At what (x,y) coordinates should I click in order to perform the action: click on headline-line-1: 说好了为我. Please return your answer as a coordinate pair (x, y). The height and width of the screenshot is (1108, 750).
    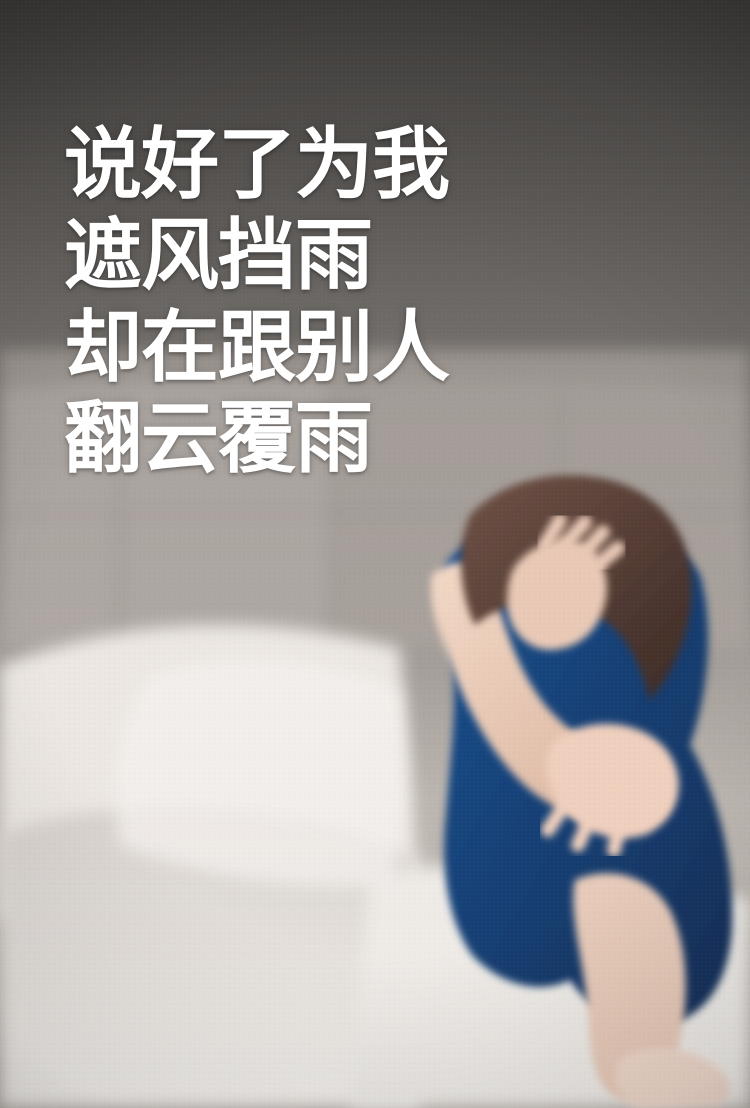
    Looking at the image, I should click on (257, 165).